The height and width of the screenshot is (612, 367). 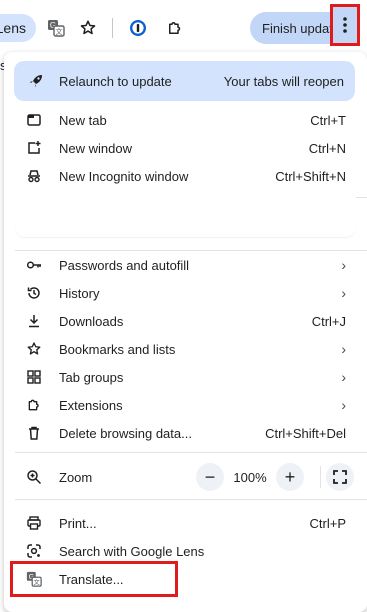 What do you see at coordinates (117, 349) in the screenshot?
I see `menu-item-label: Bookmarks and lists` at bounding box center [117, 349].